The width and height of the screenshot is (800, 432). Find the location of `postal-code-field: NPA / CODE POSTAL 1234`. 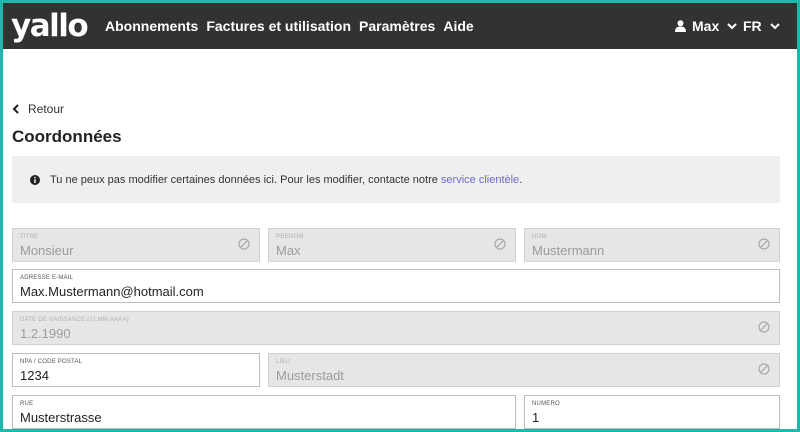

postal-code-field: NPA / CODE POSTAL 1234 is located at coordinates (136, 370).